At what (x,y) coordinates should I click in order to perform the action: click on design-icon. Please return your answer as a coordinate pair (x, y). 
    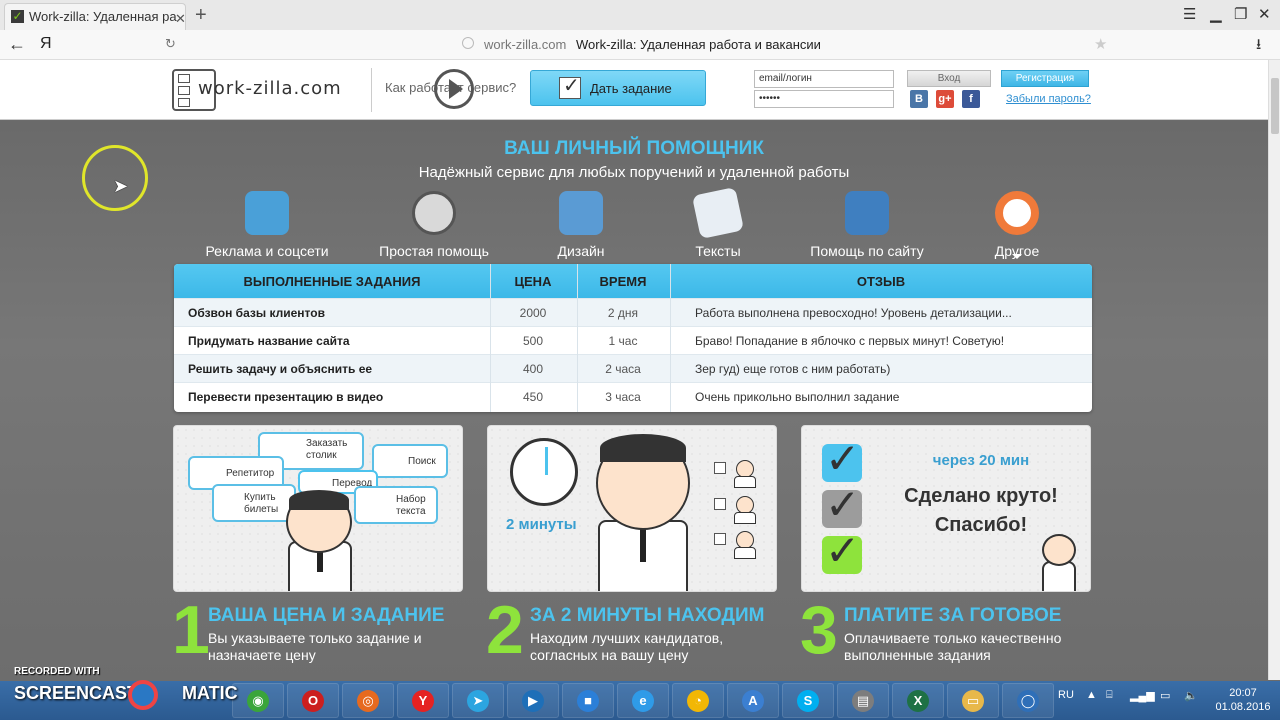
    Looking at the image, I should click on (581, 213).